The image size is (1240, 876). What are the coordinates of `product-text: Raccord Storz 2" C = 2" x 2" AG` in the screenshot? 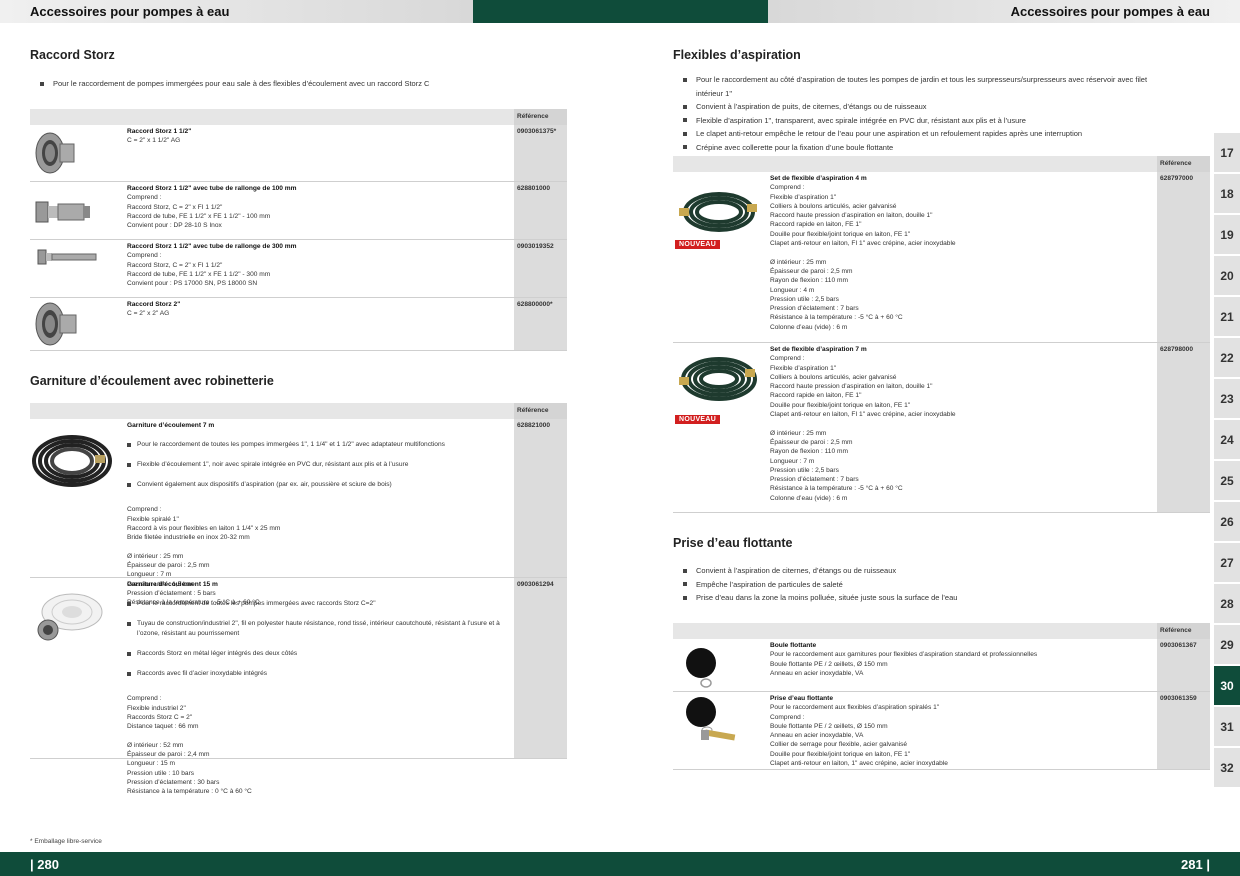 It's located at (153, 309).